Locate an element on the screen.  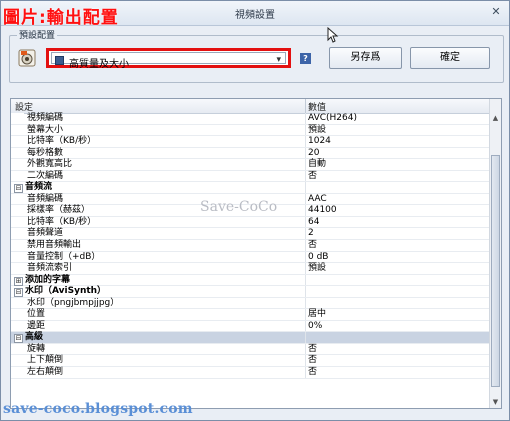
property-row: 旋轉 否 is located at coordinates (250, 349).